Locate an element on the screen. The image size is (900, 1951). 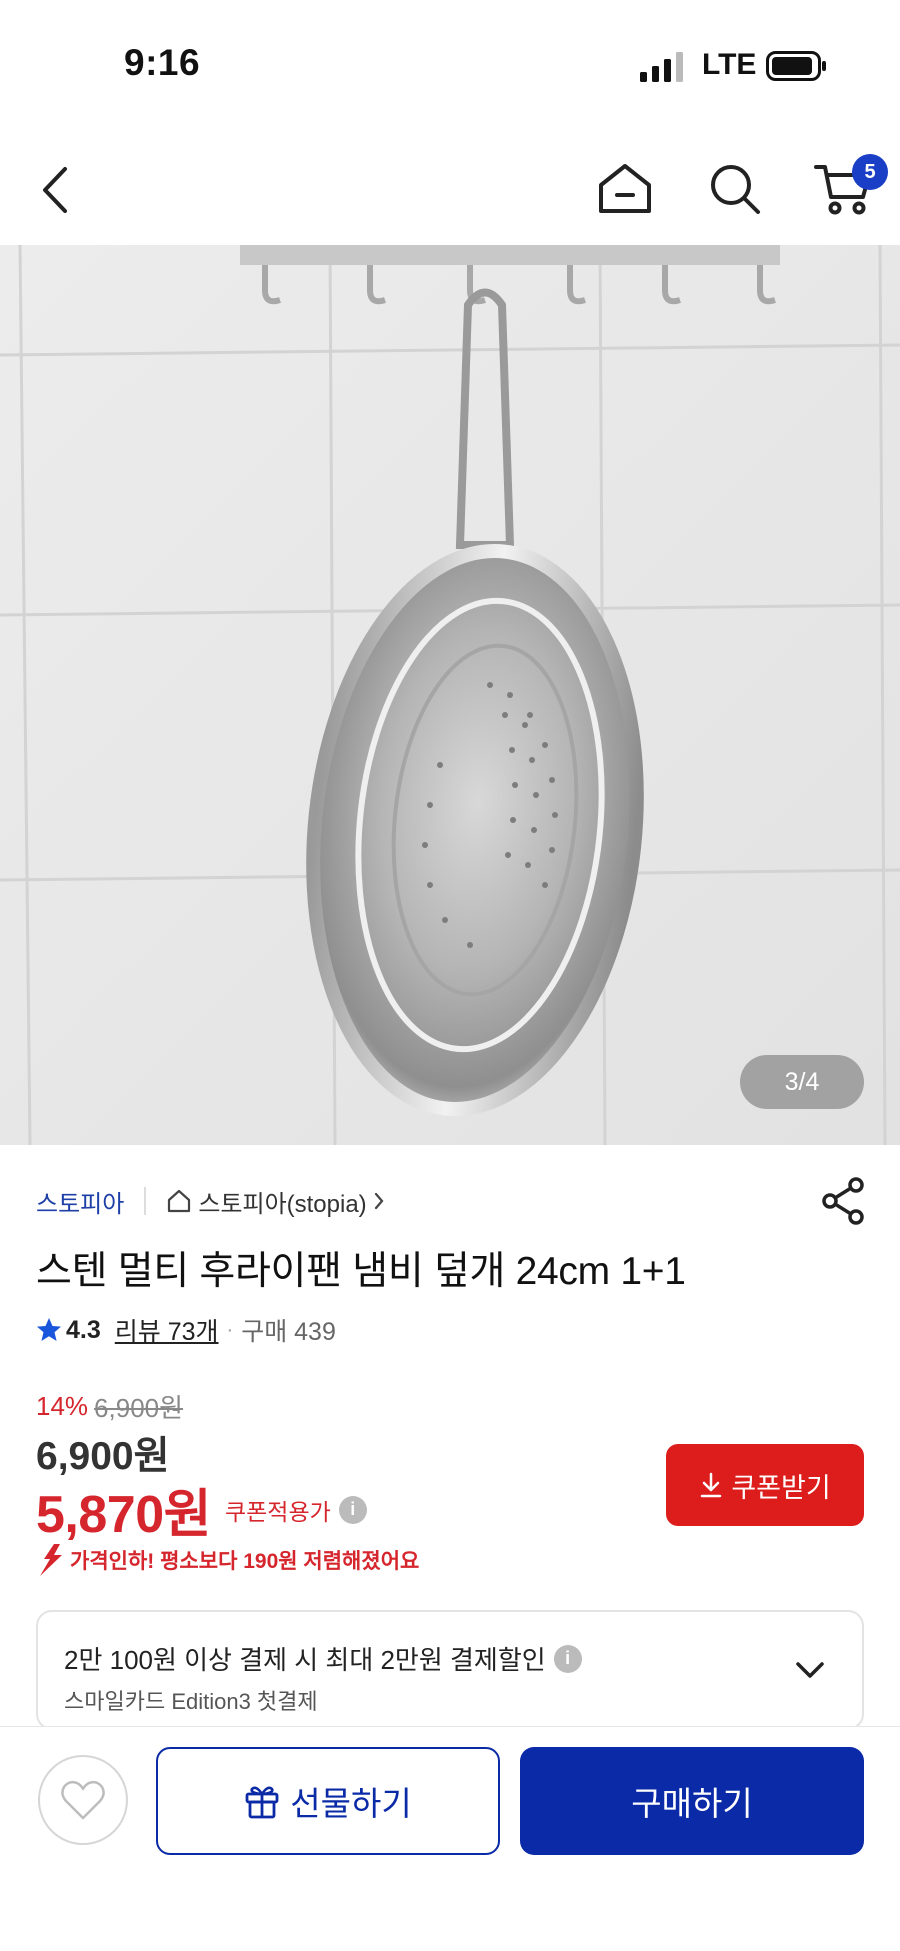
buy-button: 구매하기 is located at coordinates (692, 1801).